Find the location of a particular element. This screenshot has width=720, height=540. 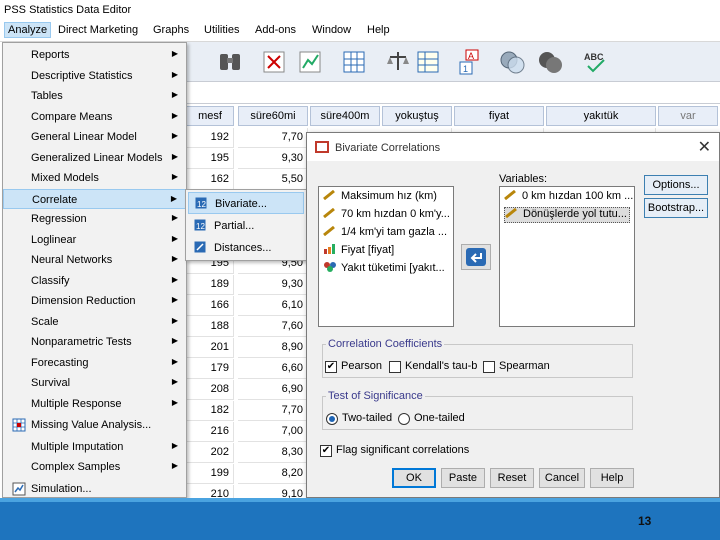

scale-icon is located at coordinates (398, 62).